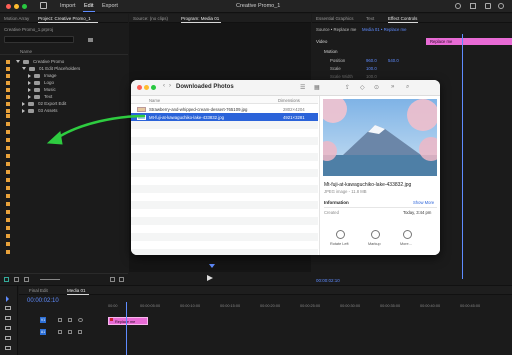  I want to click on zoom-slider, so click(50, 279).